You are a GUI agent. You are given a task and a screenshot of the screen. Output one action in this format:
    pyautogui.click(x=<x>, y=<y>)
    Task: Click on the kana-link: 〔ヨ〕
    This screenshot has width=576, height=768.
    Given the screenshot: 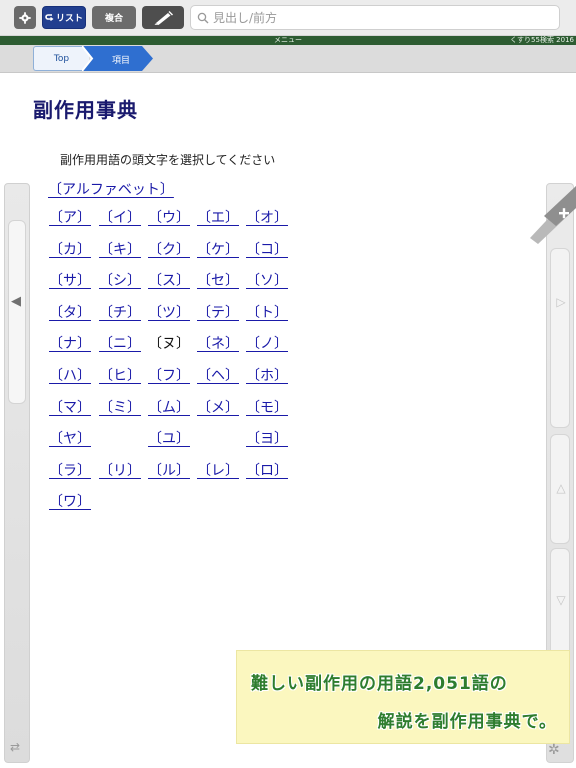 What is the action you would take?
    pyautogui.click(x=267, y=439)
    